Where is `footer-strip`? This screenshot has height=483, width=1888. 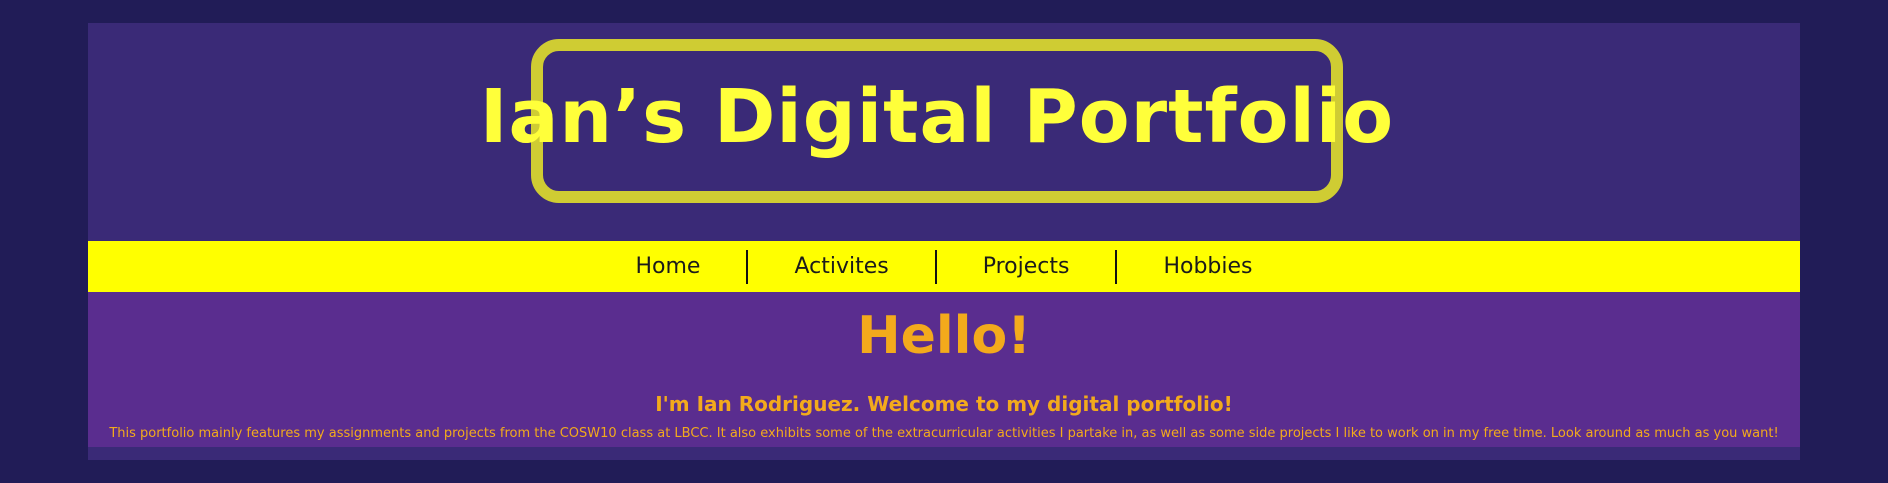
footer-strip is located at coordinates (944, 453).